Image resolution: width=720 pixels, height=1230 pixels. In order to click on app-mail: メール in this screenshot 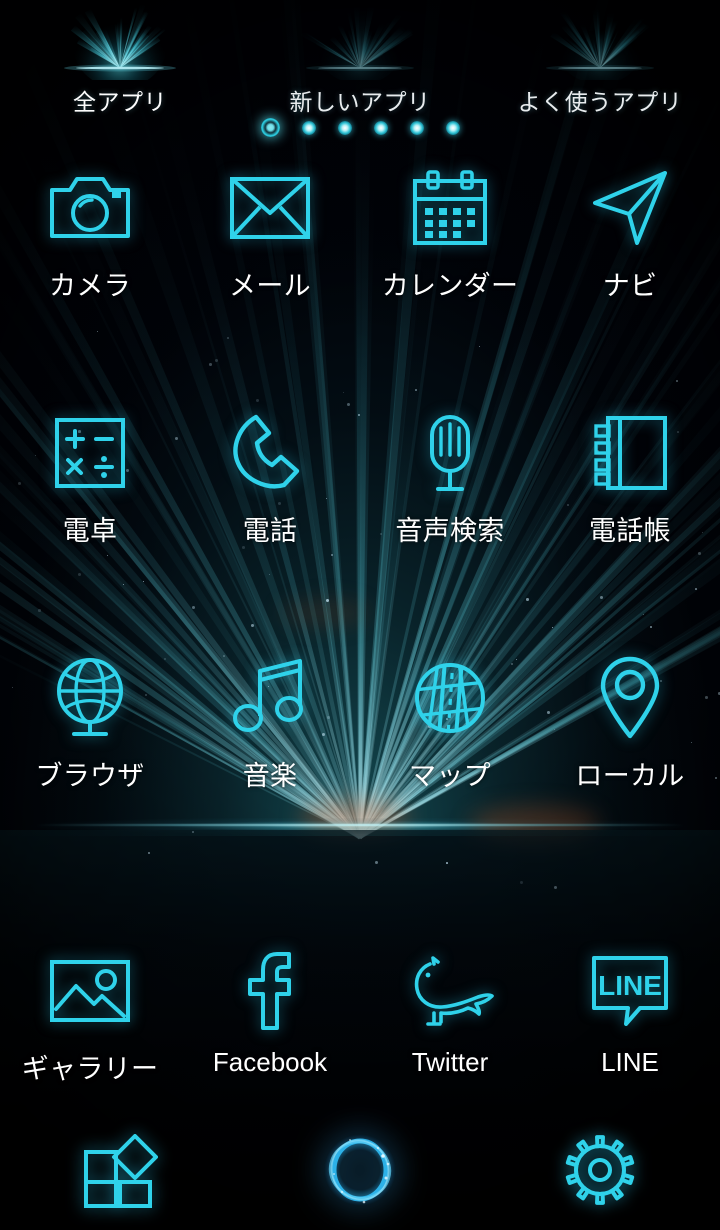, I will do `click(270, 282)`.